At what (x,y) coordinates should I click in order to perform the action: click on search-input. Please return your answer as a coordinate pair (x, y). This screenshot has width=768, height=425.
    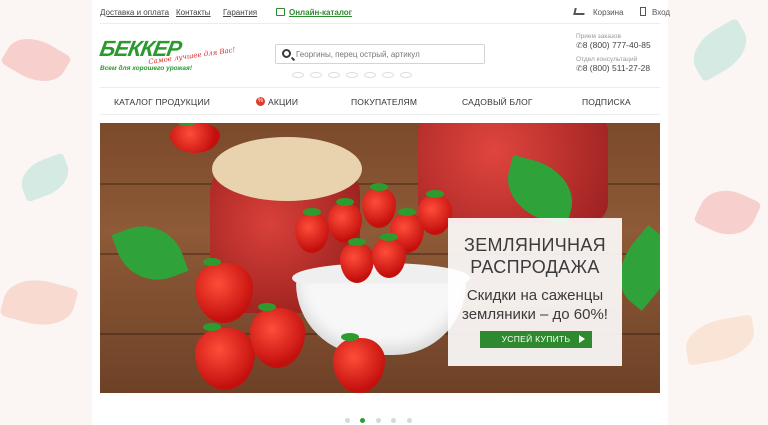
    Looking at the image, I should click on (389, 54).